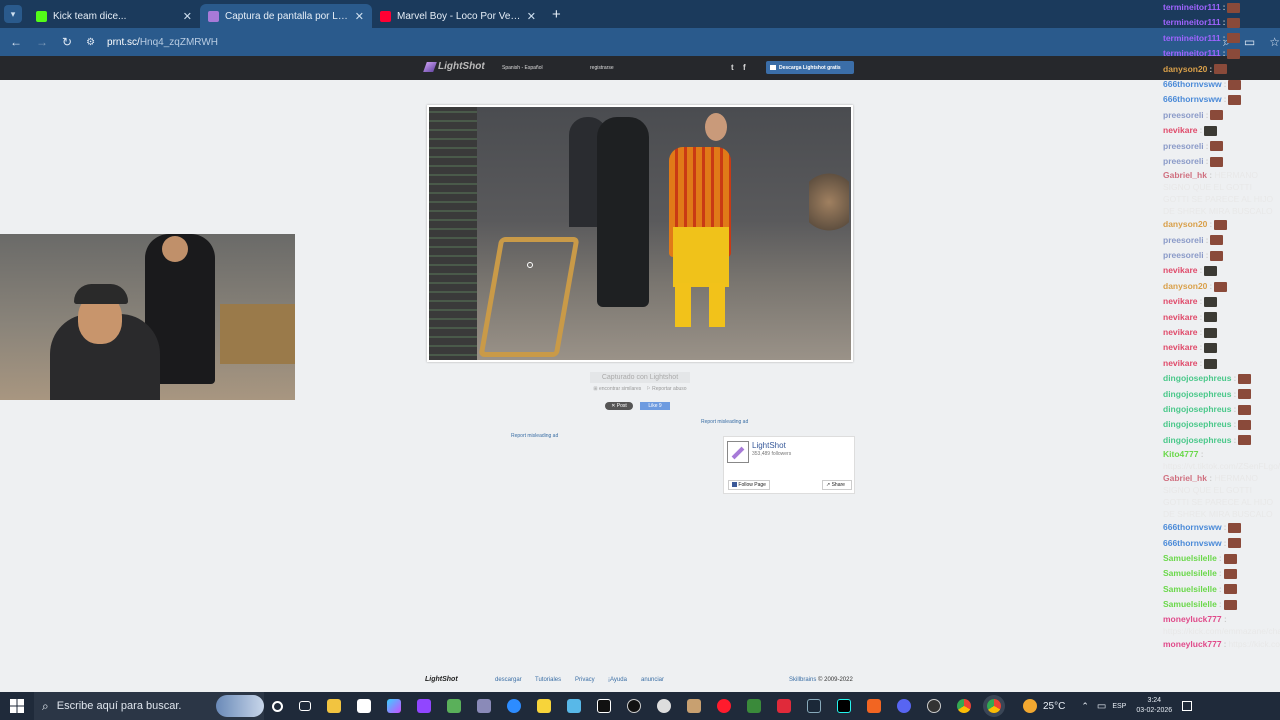 This screenshot has width=1280, height=720. What do you see at coordinates (802, 680) in the screenshot?
I see `skillbrains-link: Skillbrains` at bounding box center [802, 680].